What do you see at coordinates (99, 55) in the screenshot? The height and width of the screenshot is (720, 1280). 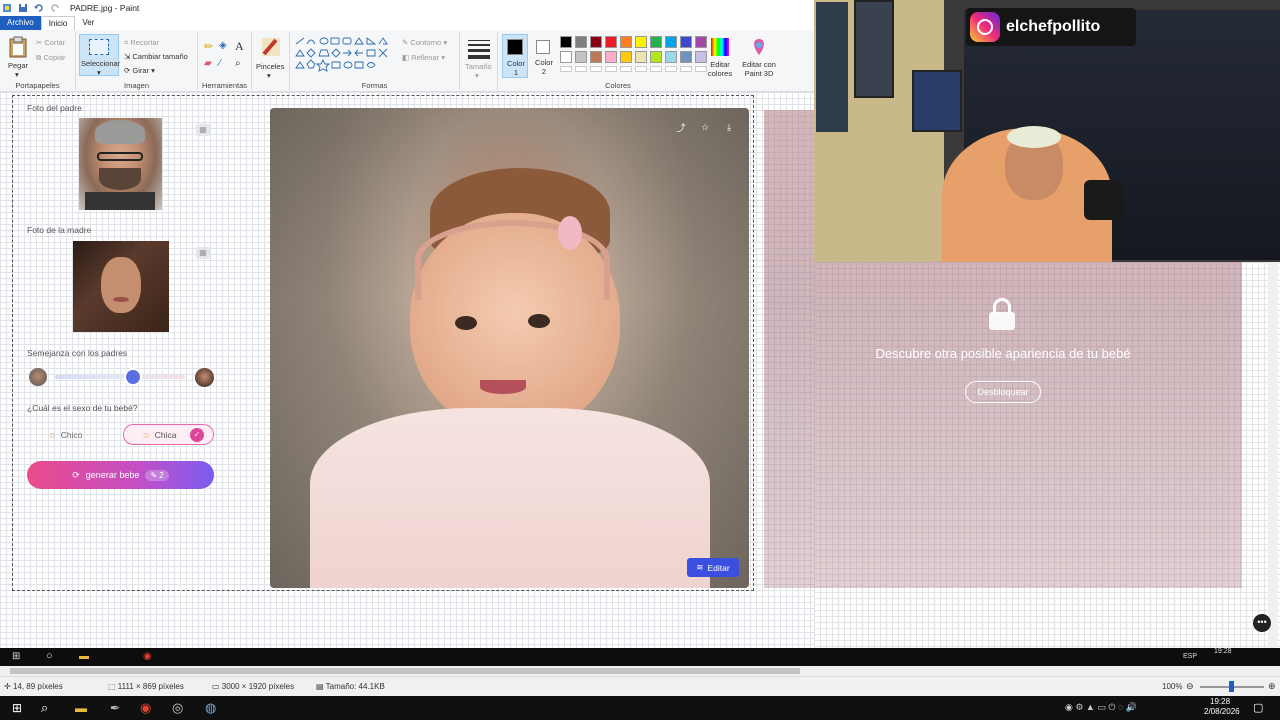 I see `select-button: Seleccionar ▾` at bounding box center [99, 55].